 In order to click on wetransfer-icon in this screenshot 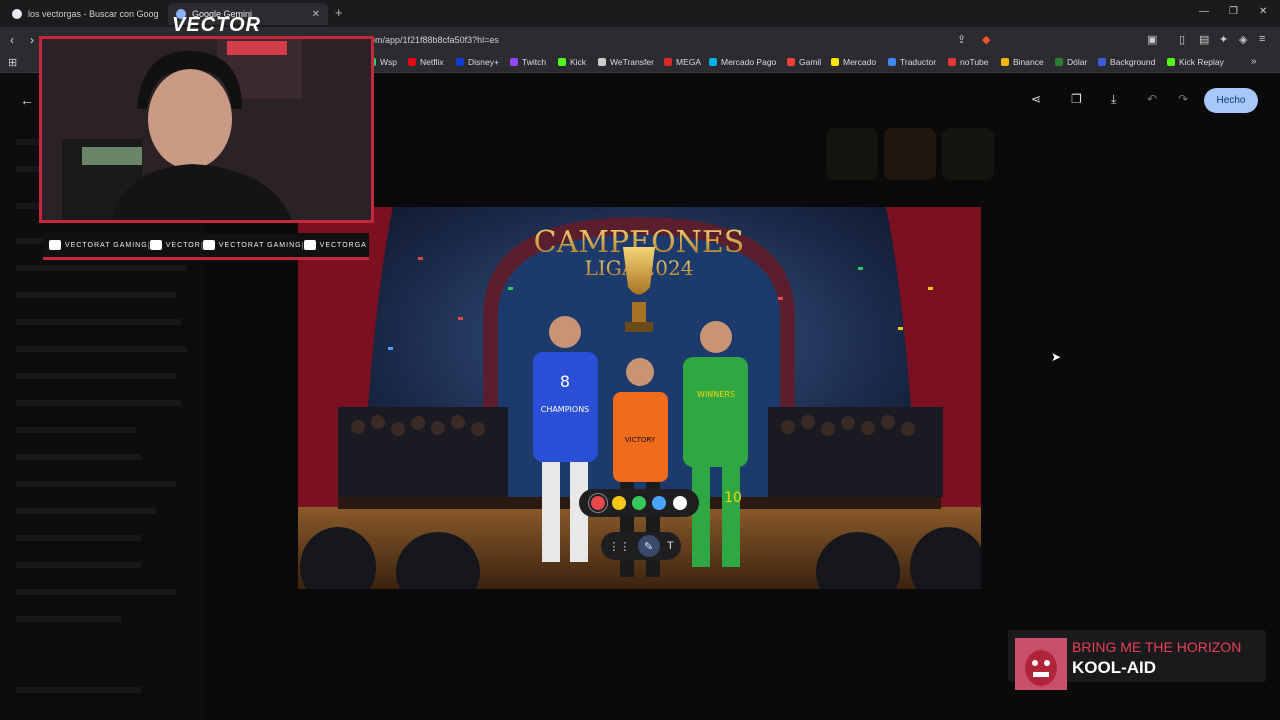, I will do `click(602, 62)`.